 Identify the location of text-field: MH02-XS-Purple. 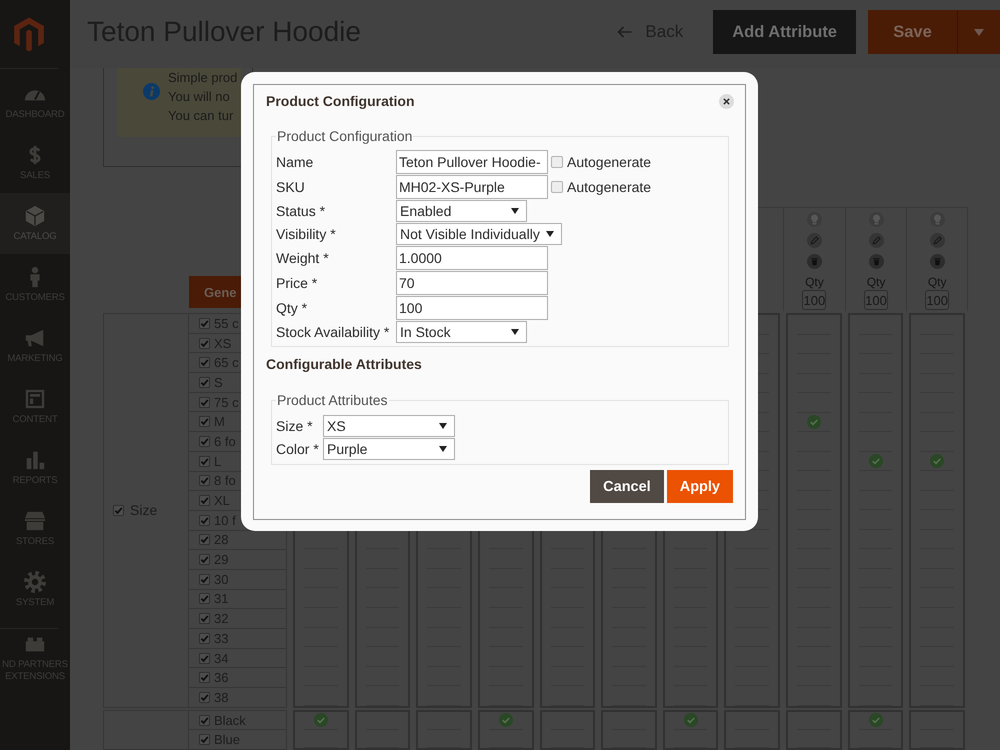
(472, 187).